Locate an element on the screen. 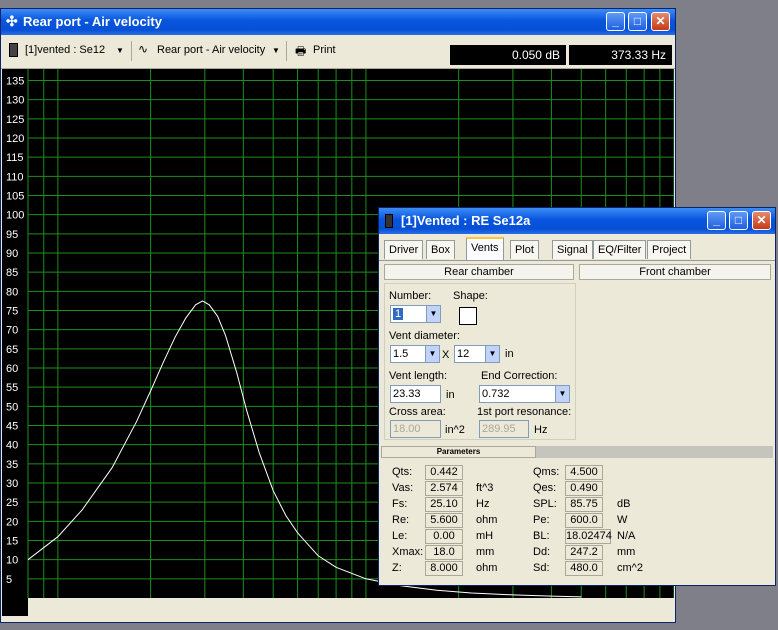 The height and width of the screenshot is (630, 778). right-param-label: Qms: is located at coordinates (546, 472).